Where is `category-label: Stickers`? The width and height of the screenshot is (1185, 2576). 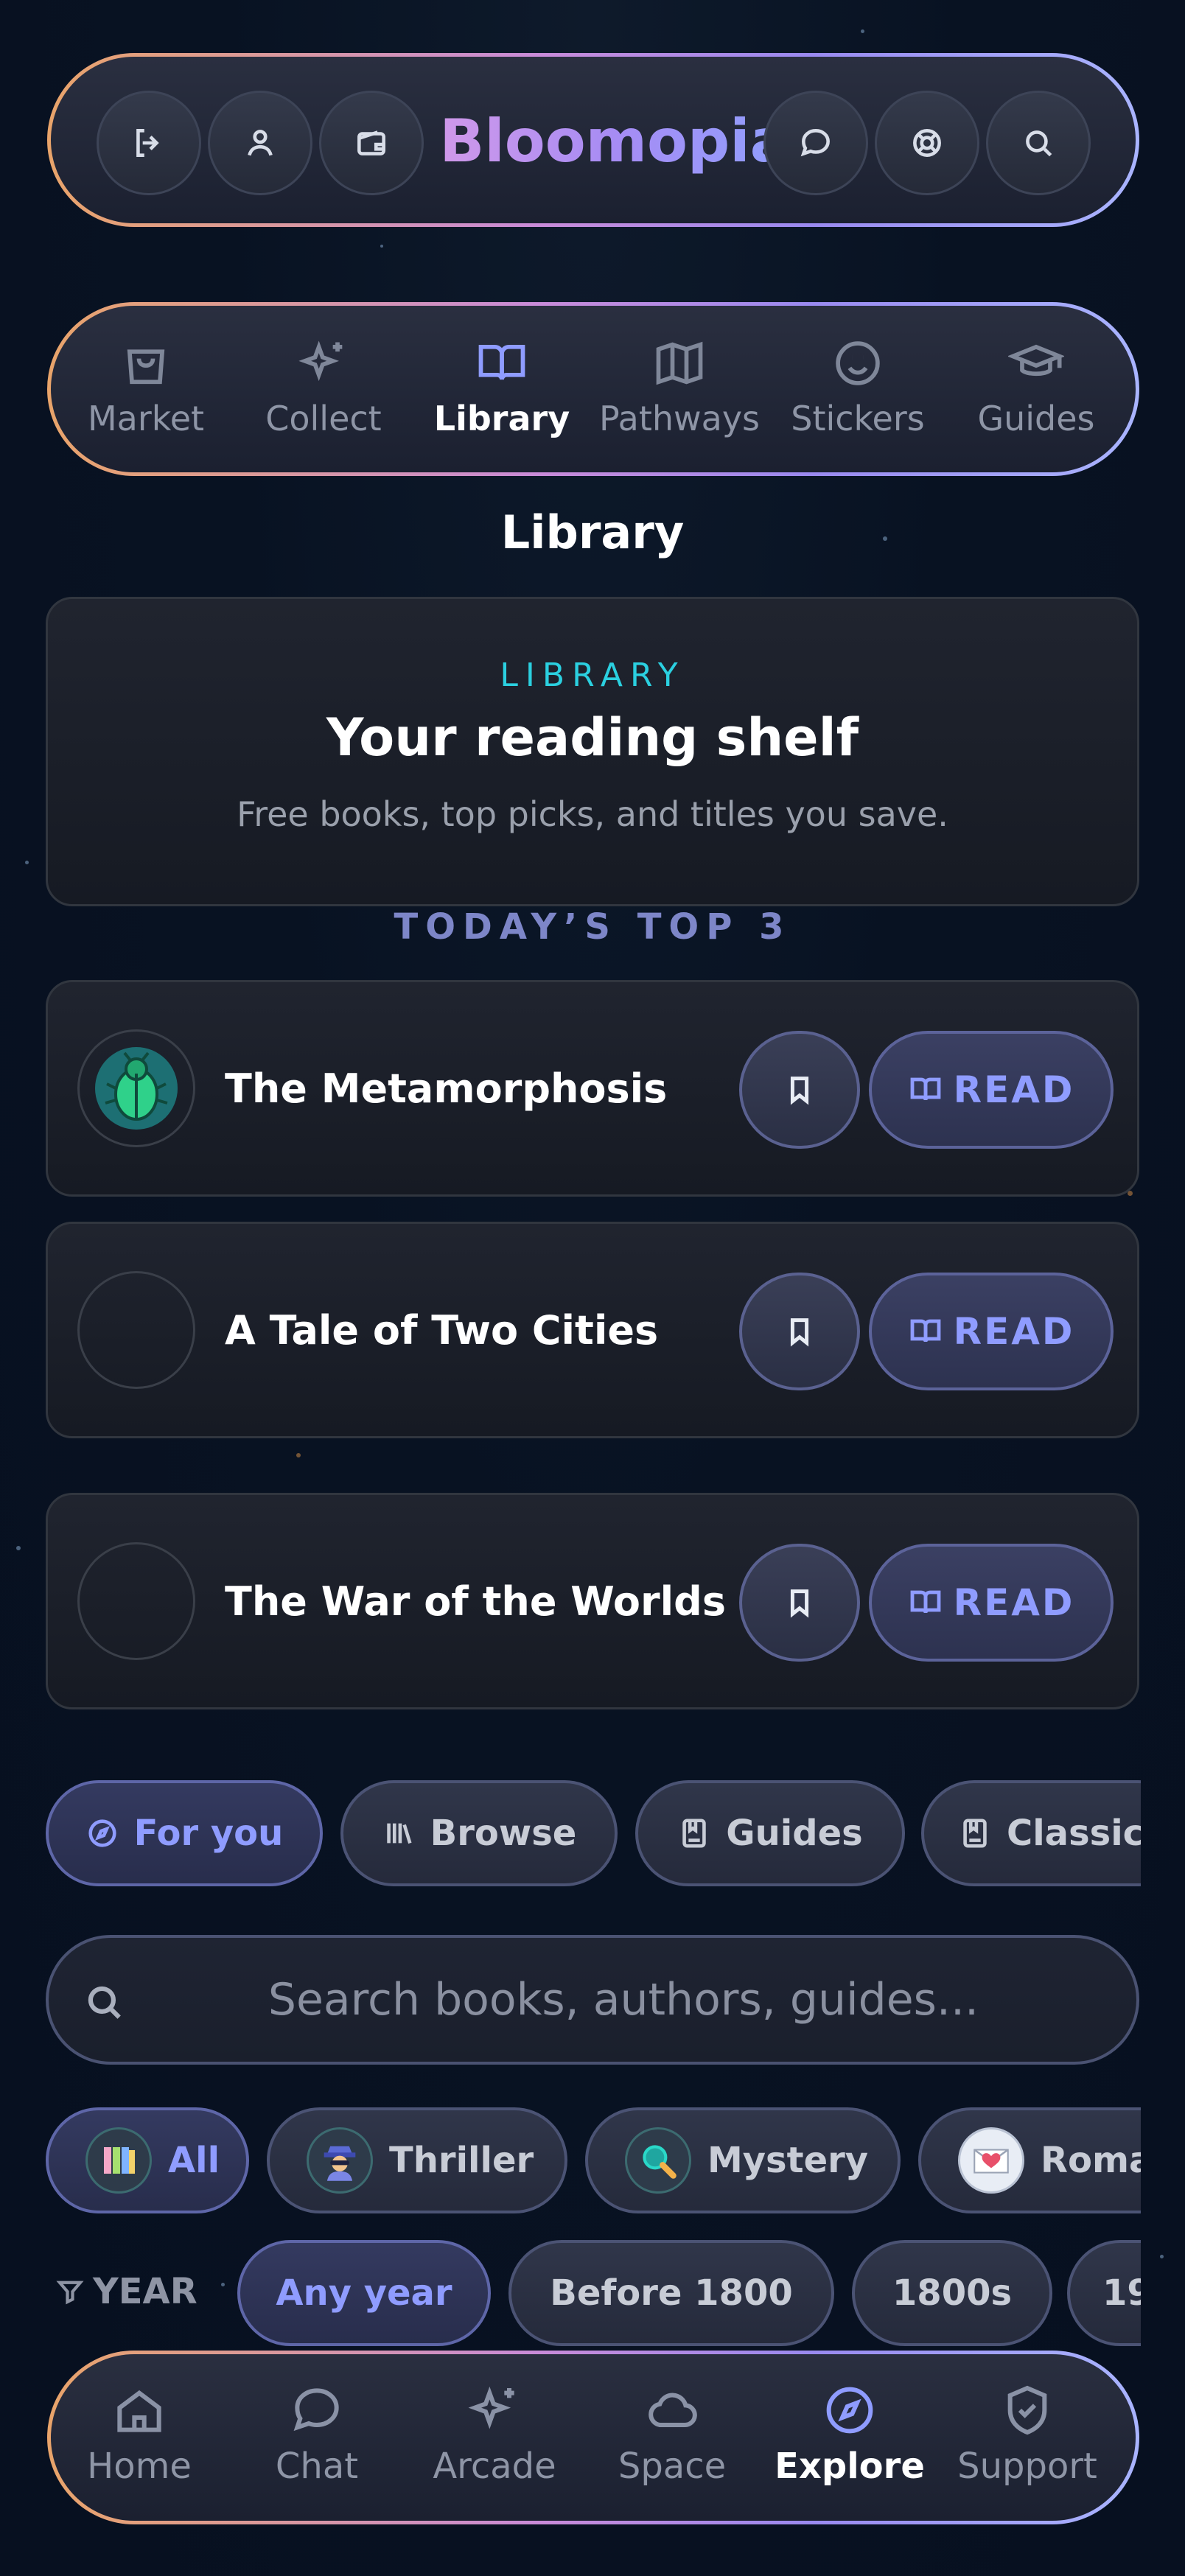 category-label: Stickers is located at coordinates (858, 418).